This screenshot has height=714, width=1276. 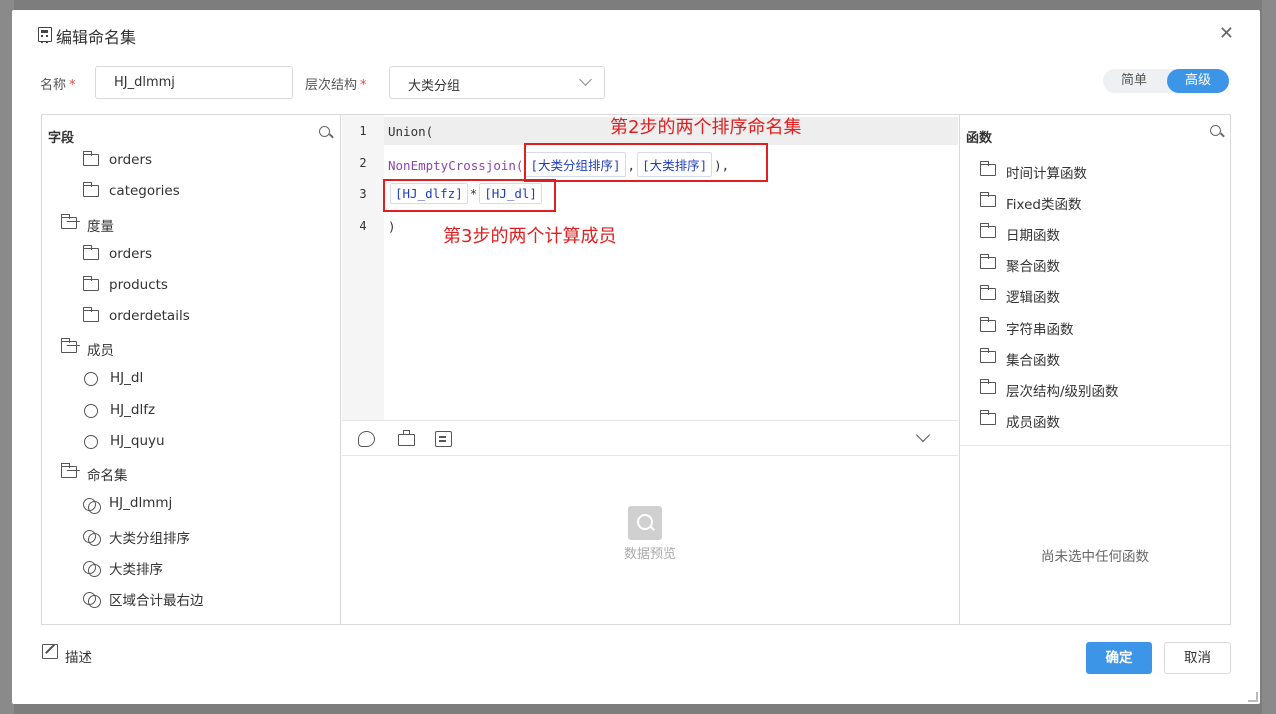 I want to click on data-preview-area: 数据预览, so click(x=650, y=540).